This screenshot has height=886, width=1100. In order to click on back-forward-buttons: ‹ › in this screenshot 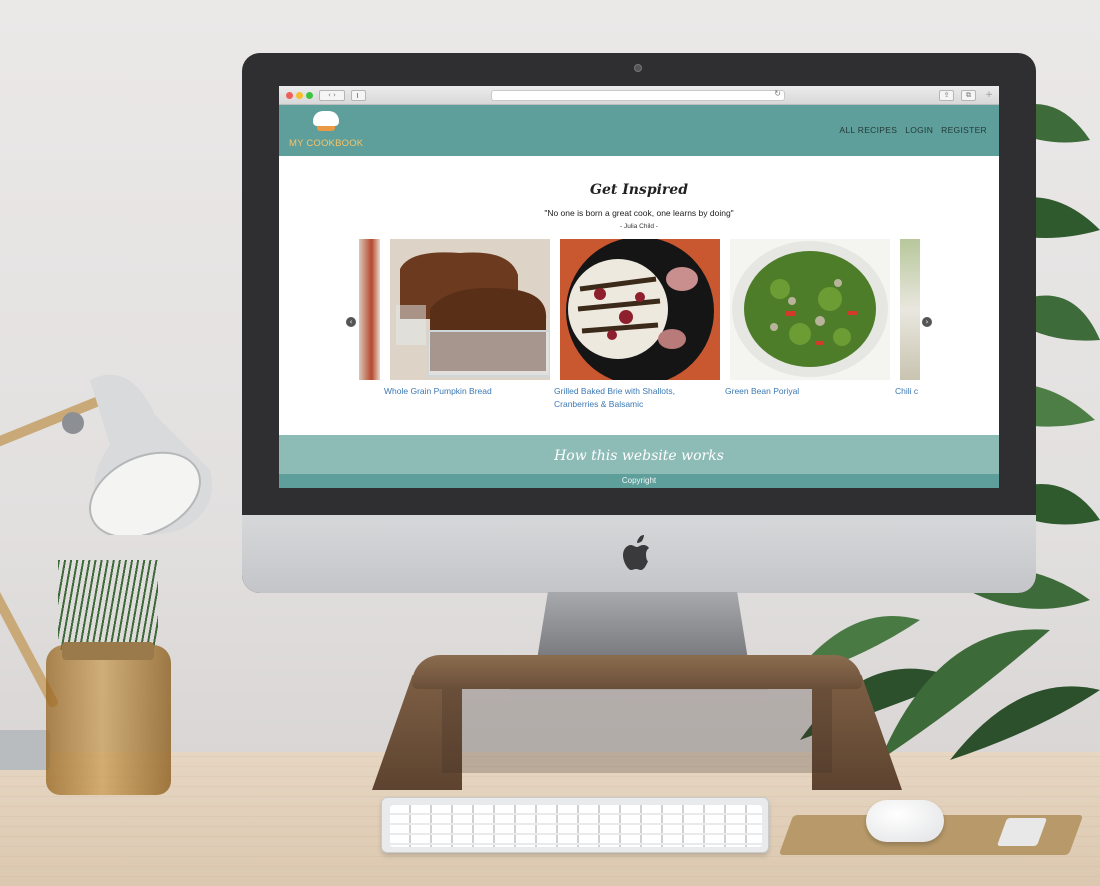, I will do `click(332, 95)`.